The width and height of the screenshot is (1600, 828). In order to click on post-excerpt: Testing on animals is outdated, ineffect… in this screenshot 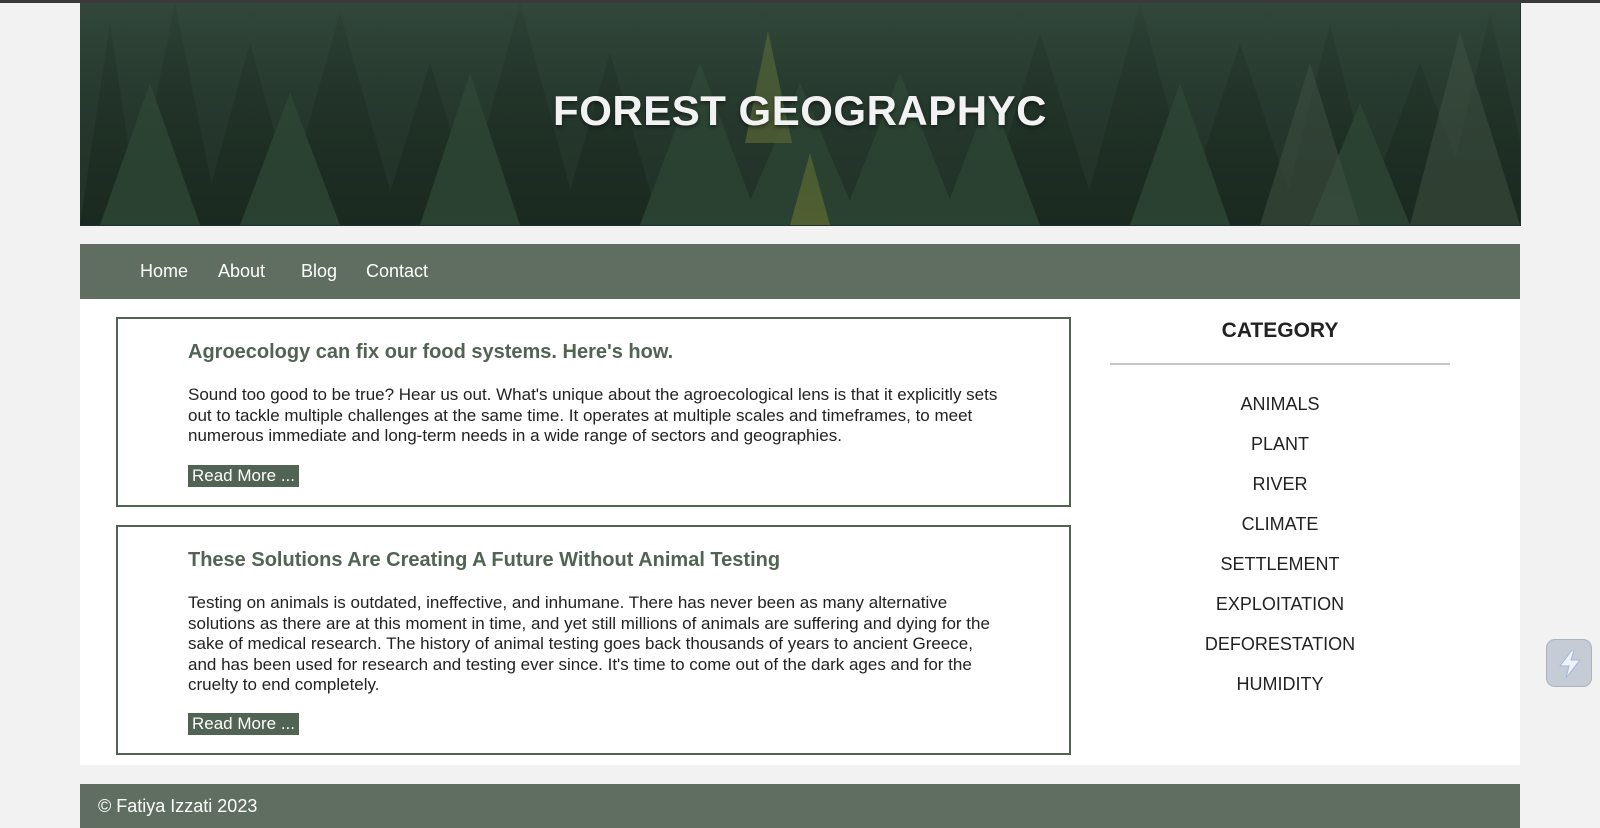, I will do `click(589, 643)`.